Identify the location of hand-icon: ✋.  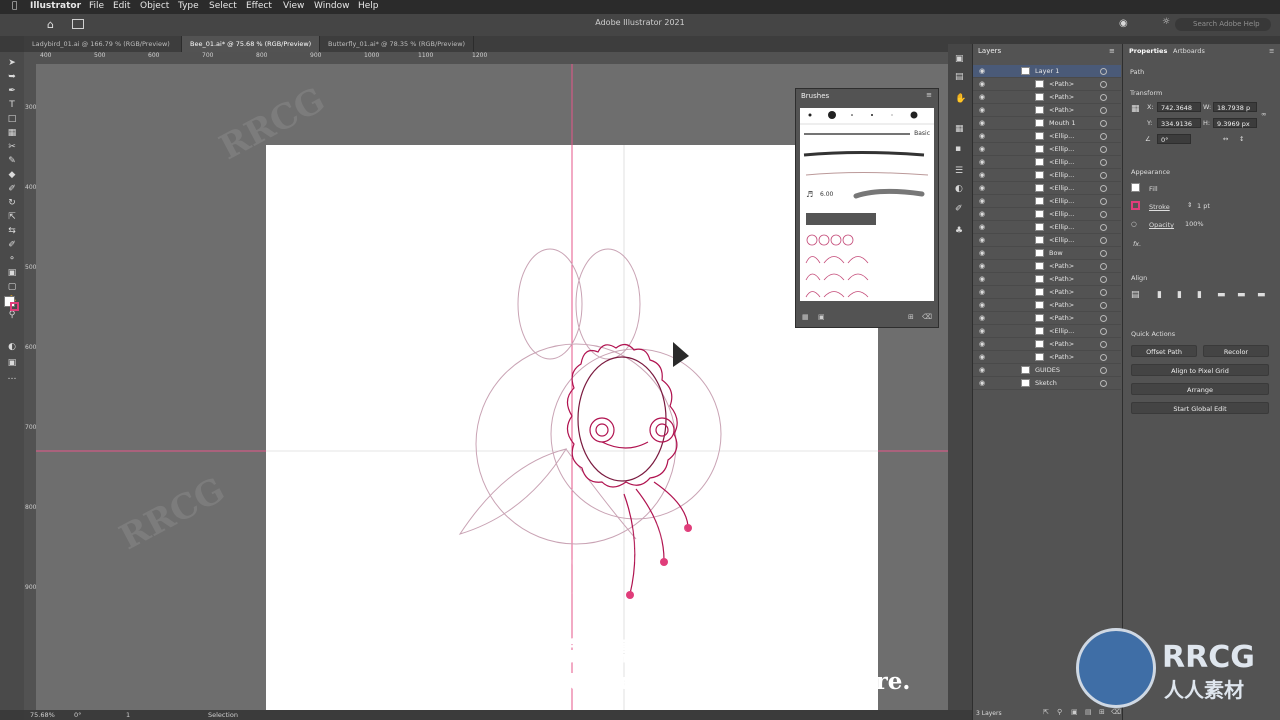
(960, 99).